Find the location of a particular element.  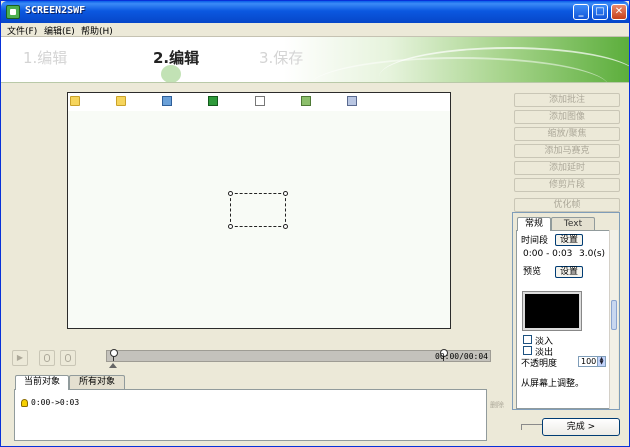

fade-out-checkbox is located at coordinates (527, 350).